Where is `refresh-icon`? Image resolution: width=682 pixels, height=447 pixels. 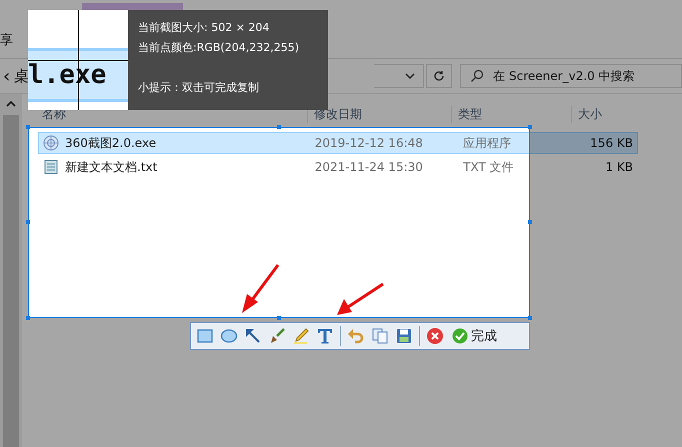
refresh-icon is located at coordinates (439, 76).